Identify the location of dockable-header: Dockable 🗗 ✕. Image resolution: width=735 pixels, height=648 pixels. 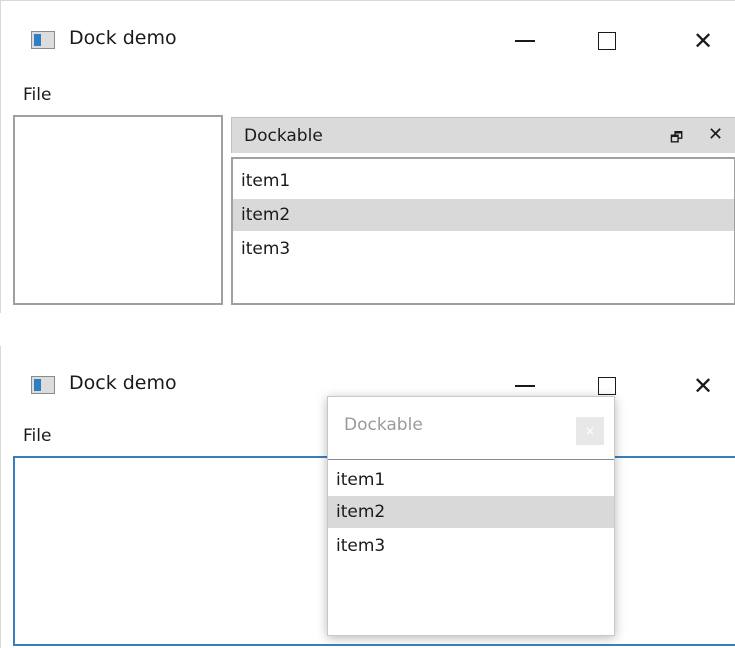
(483, 135).